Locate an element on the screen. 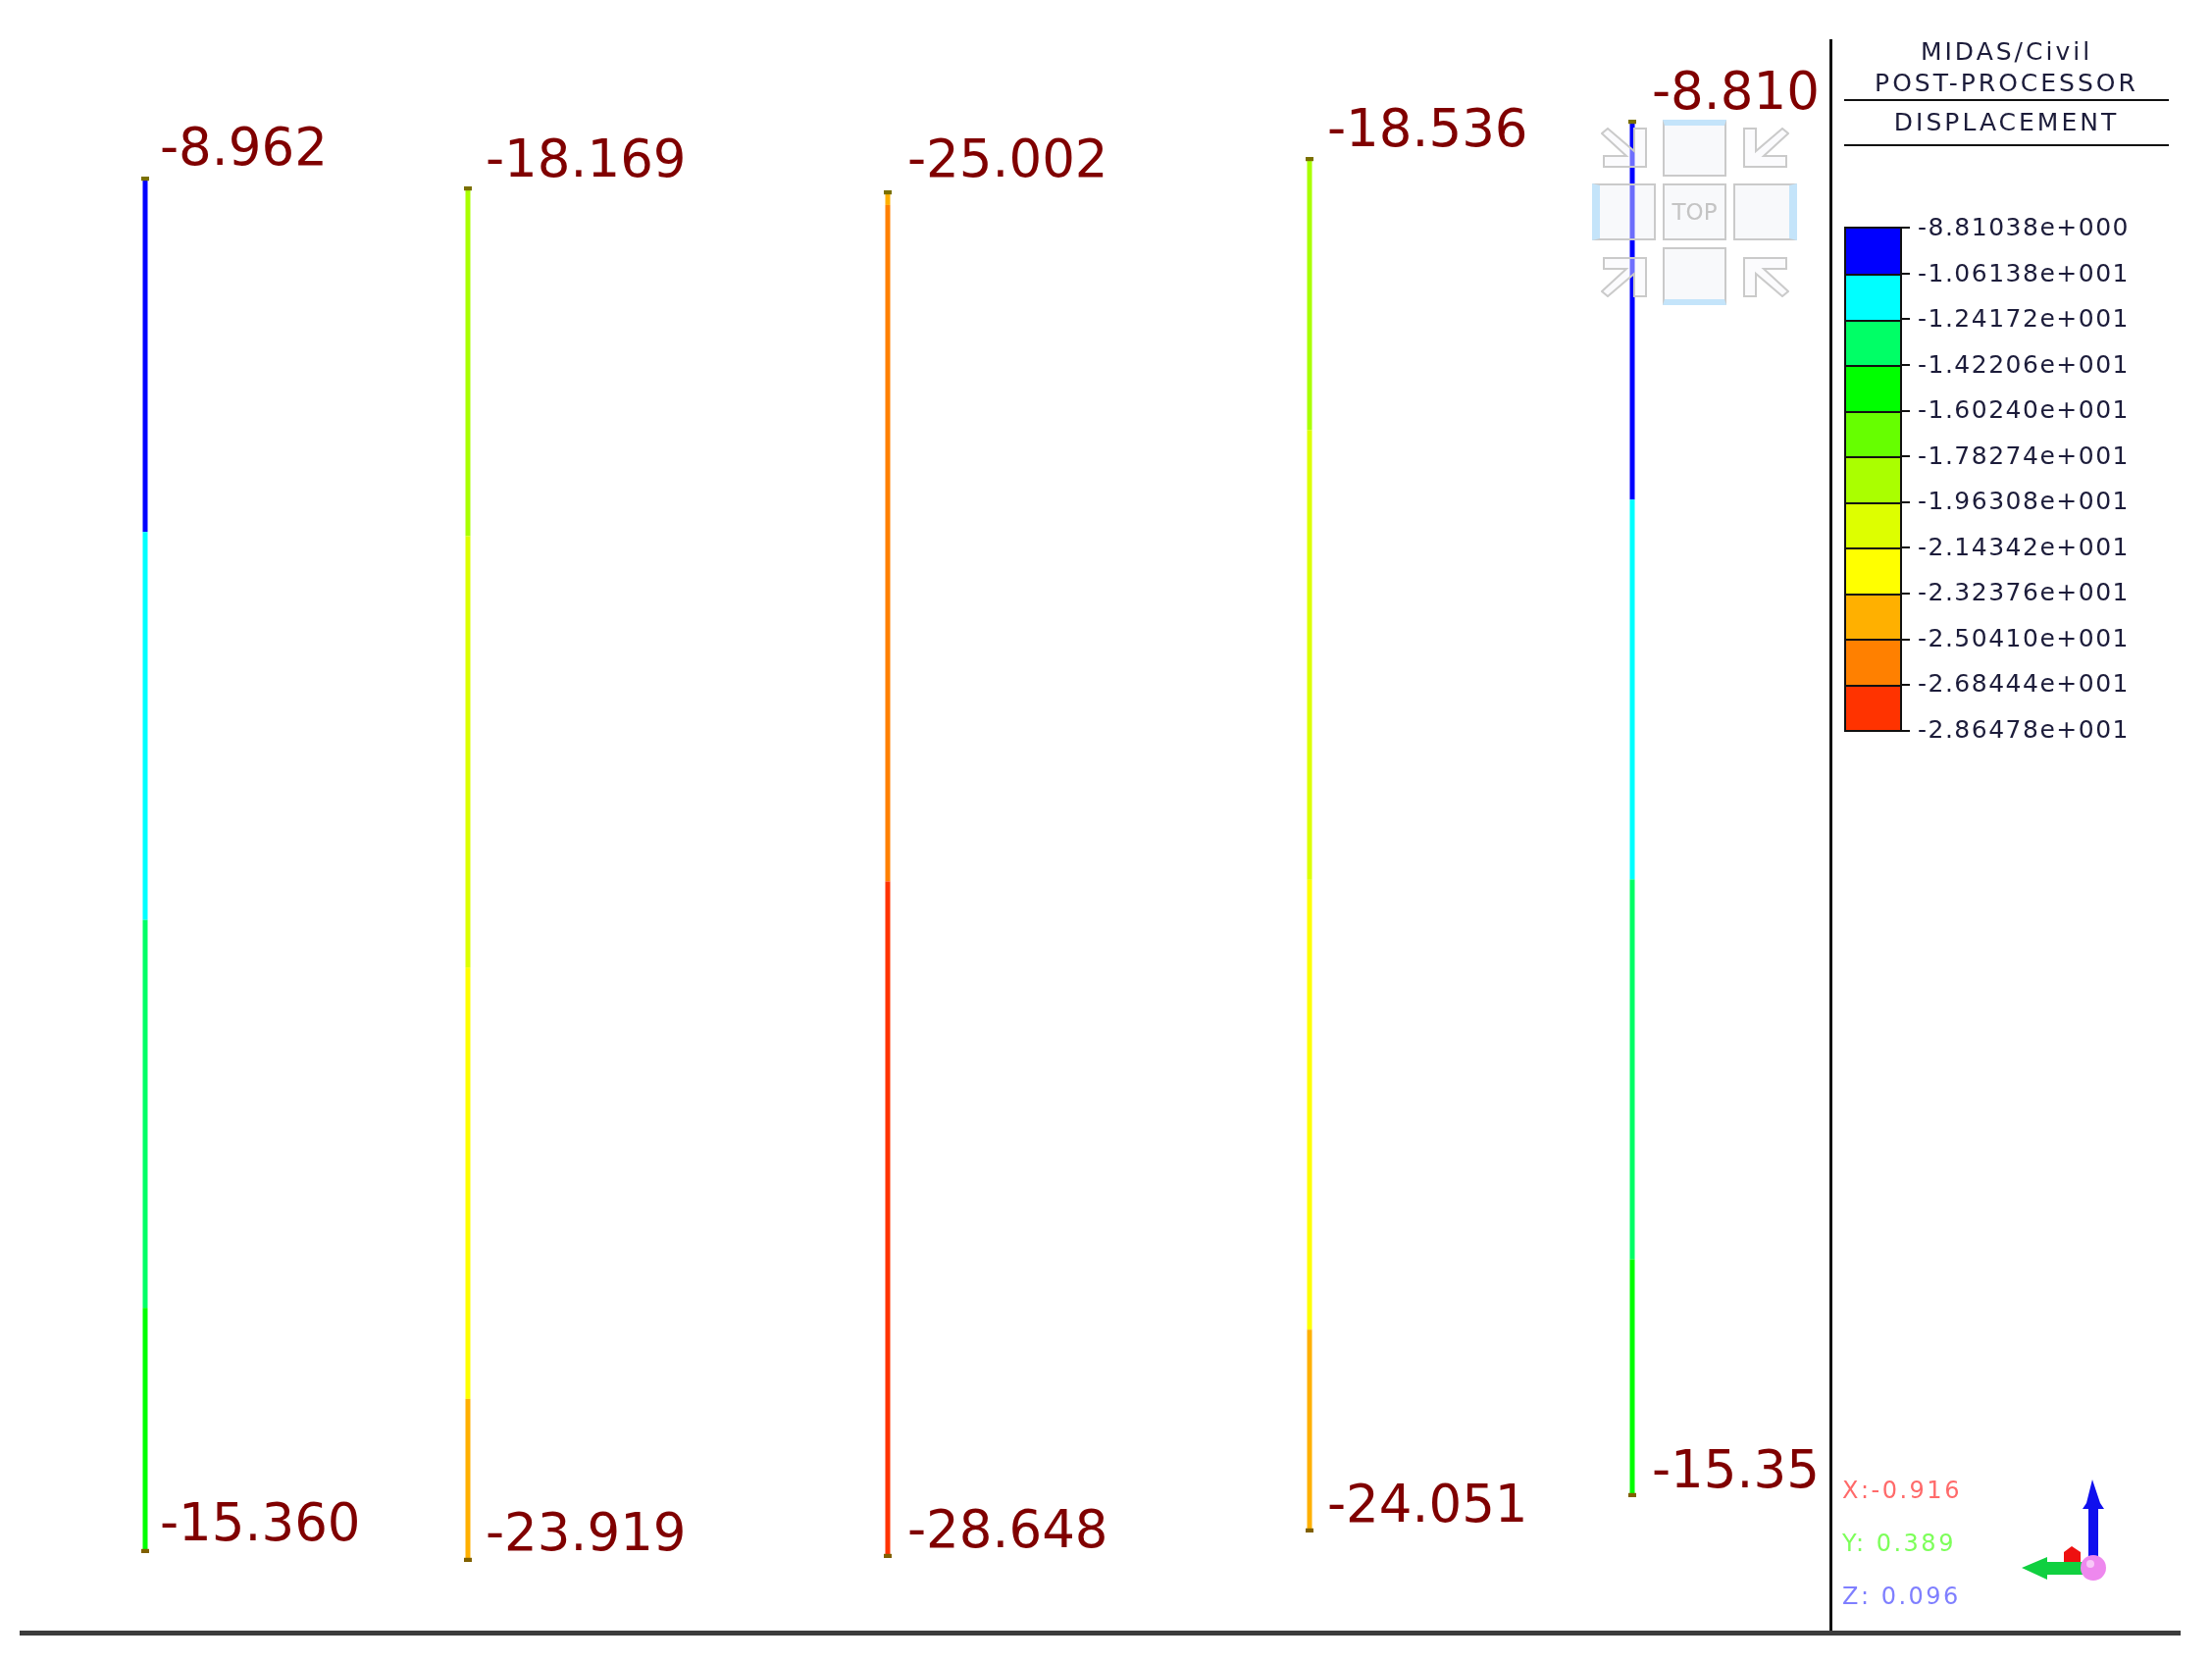  value-label: -24.051 is located at coordinates (1427, 1504).